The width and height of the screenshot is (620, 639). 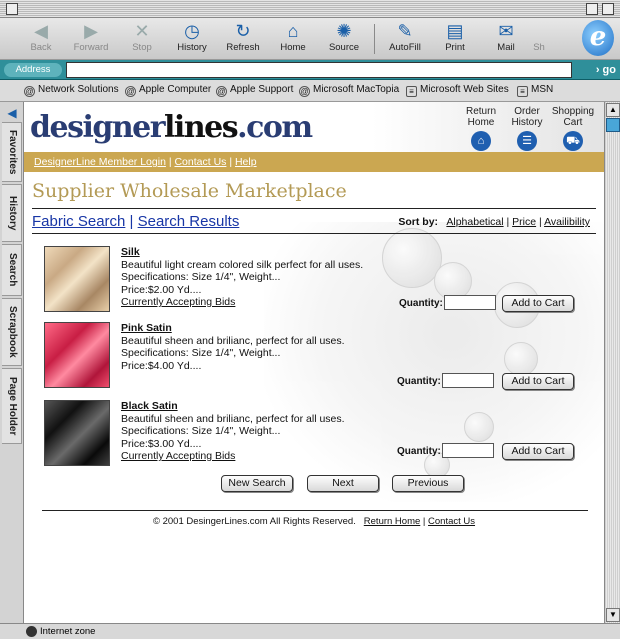 I want to click on tab-search: Search, so click(x=12, y=270).